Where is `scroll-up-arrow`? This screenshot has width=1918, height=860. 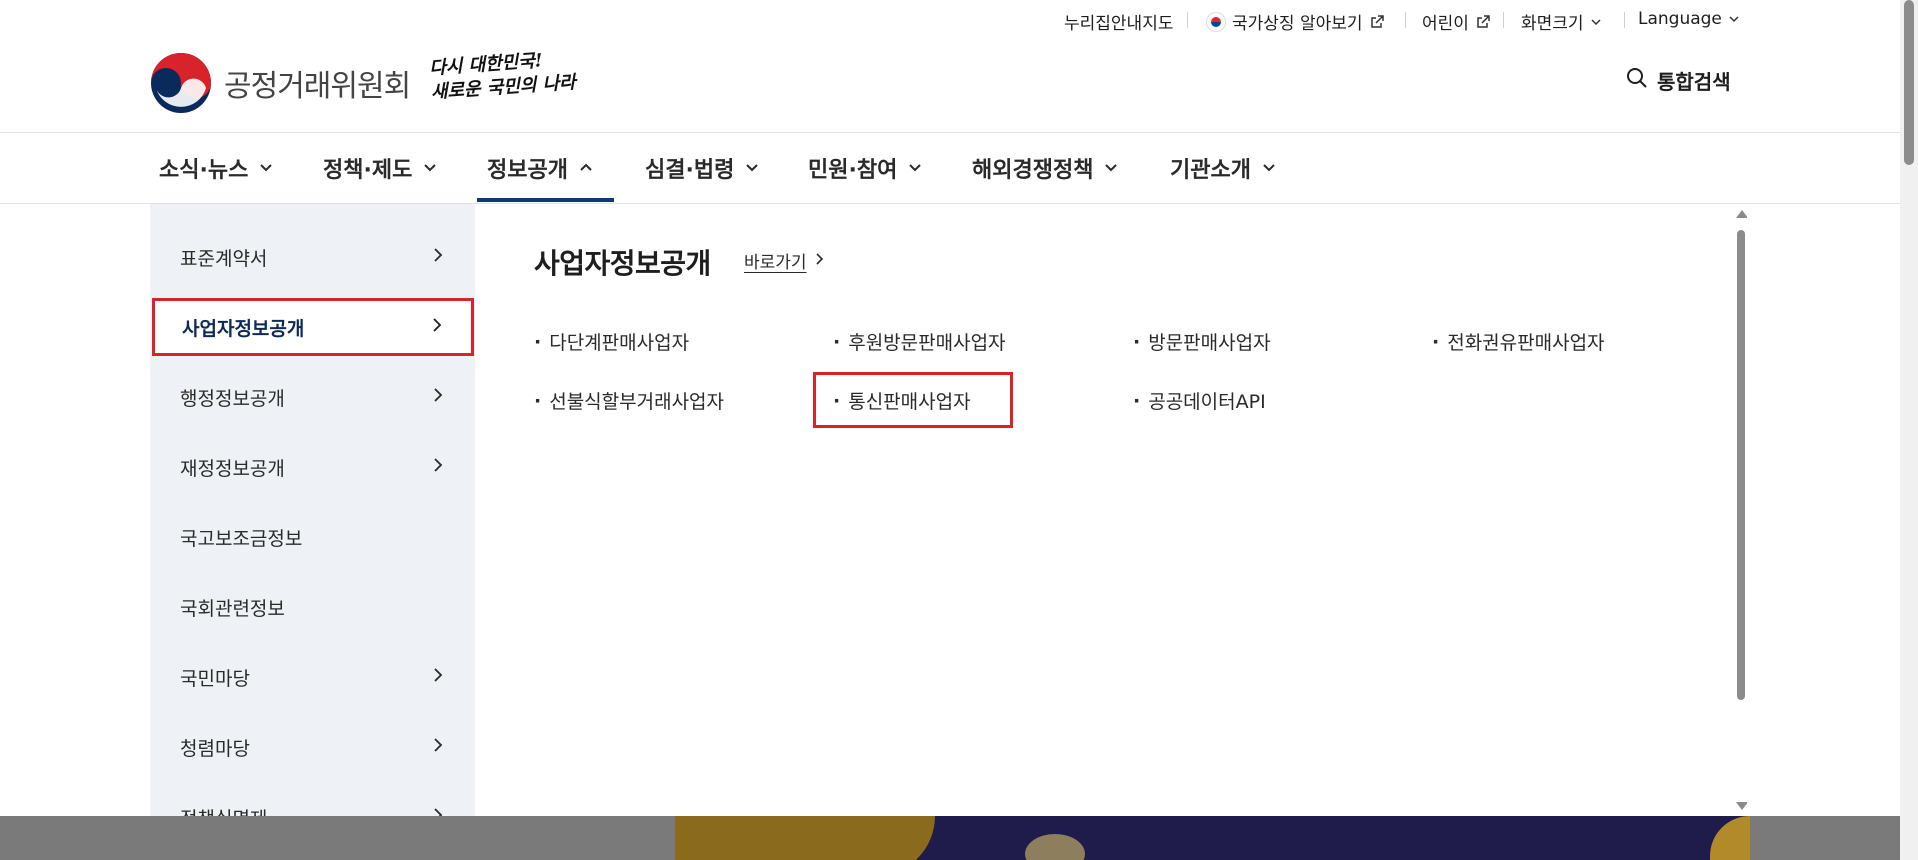
scroll-up-arrow is located at coordinates (1741, 214).